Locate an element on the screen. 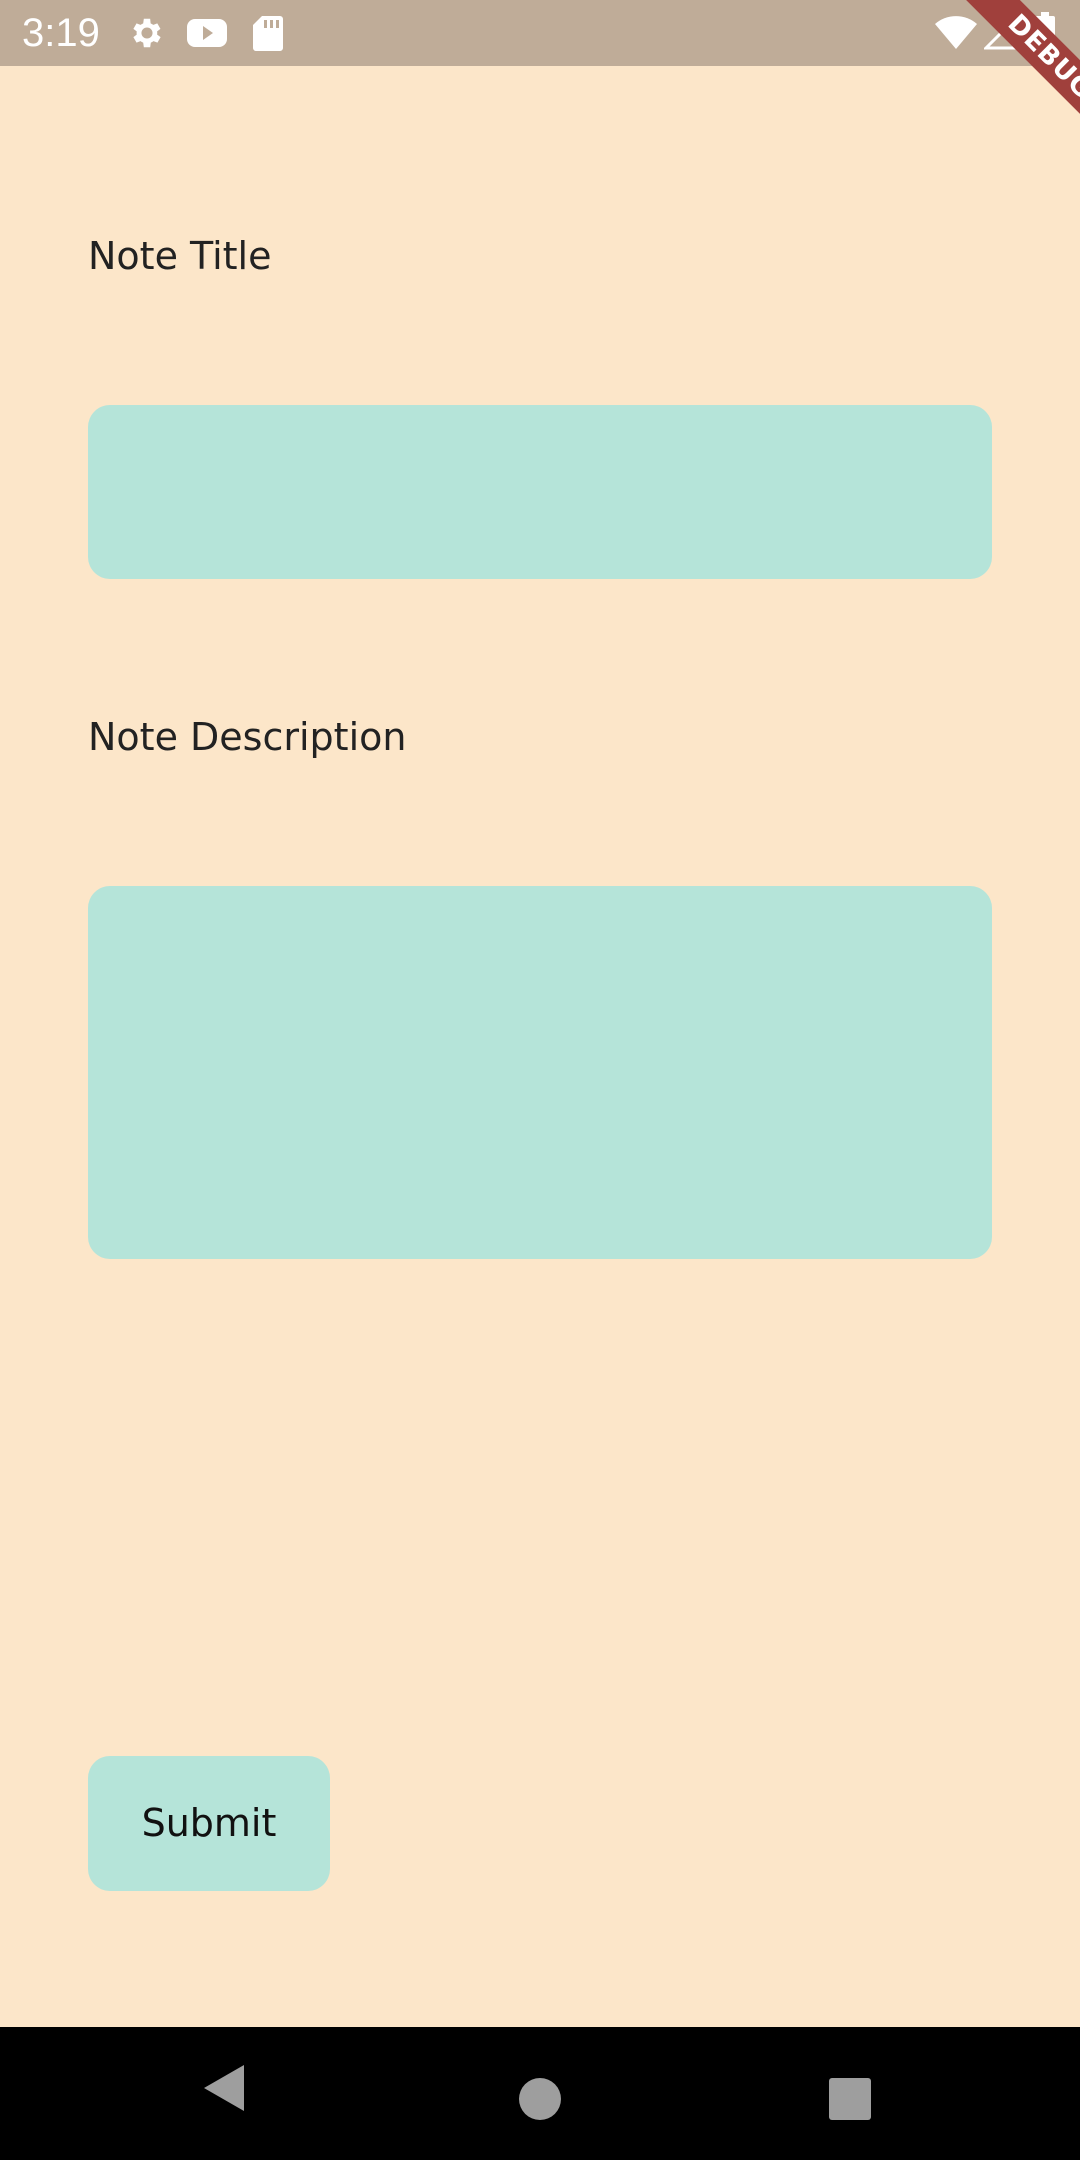 The width and height of the screenshot is (1080, 2160). note-title-input is located at coordinates (540, 492).